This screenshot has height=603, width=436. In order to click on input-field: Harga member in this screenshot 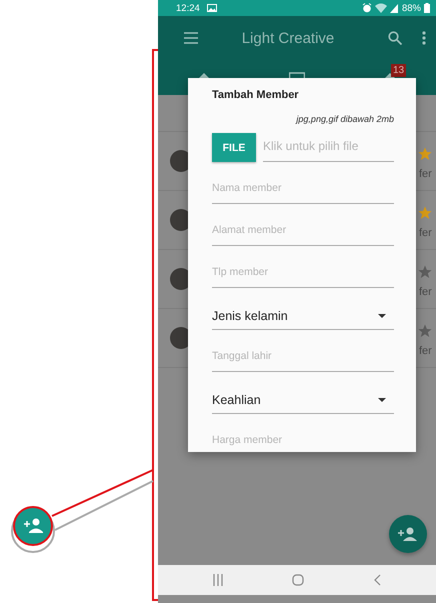, I will do `click(303, 440)`.